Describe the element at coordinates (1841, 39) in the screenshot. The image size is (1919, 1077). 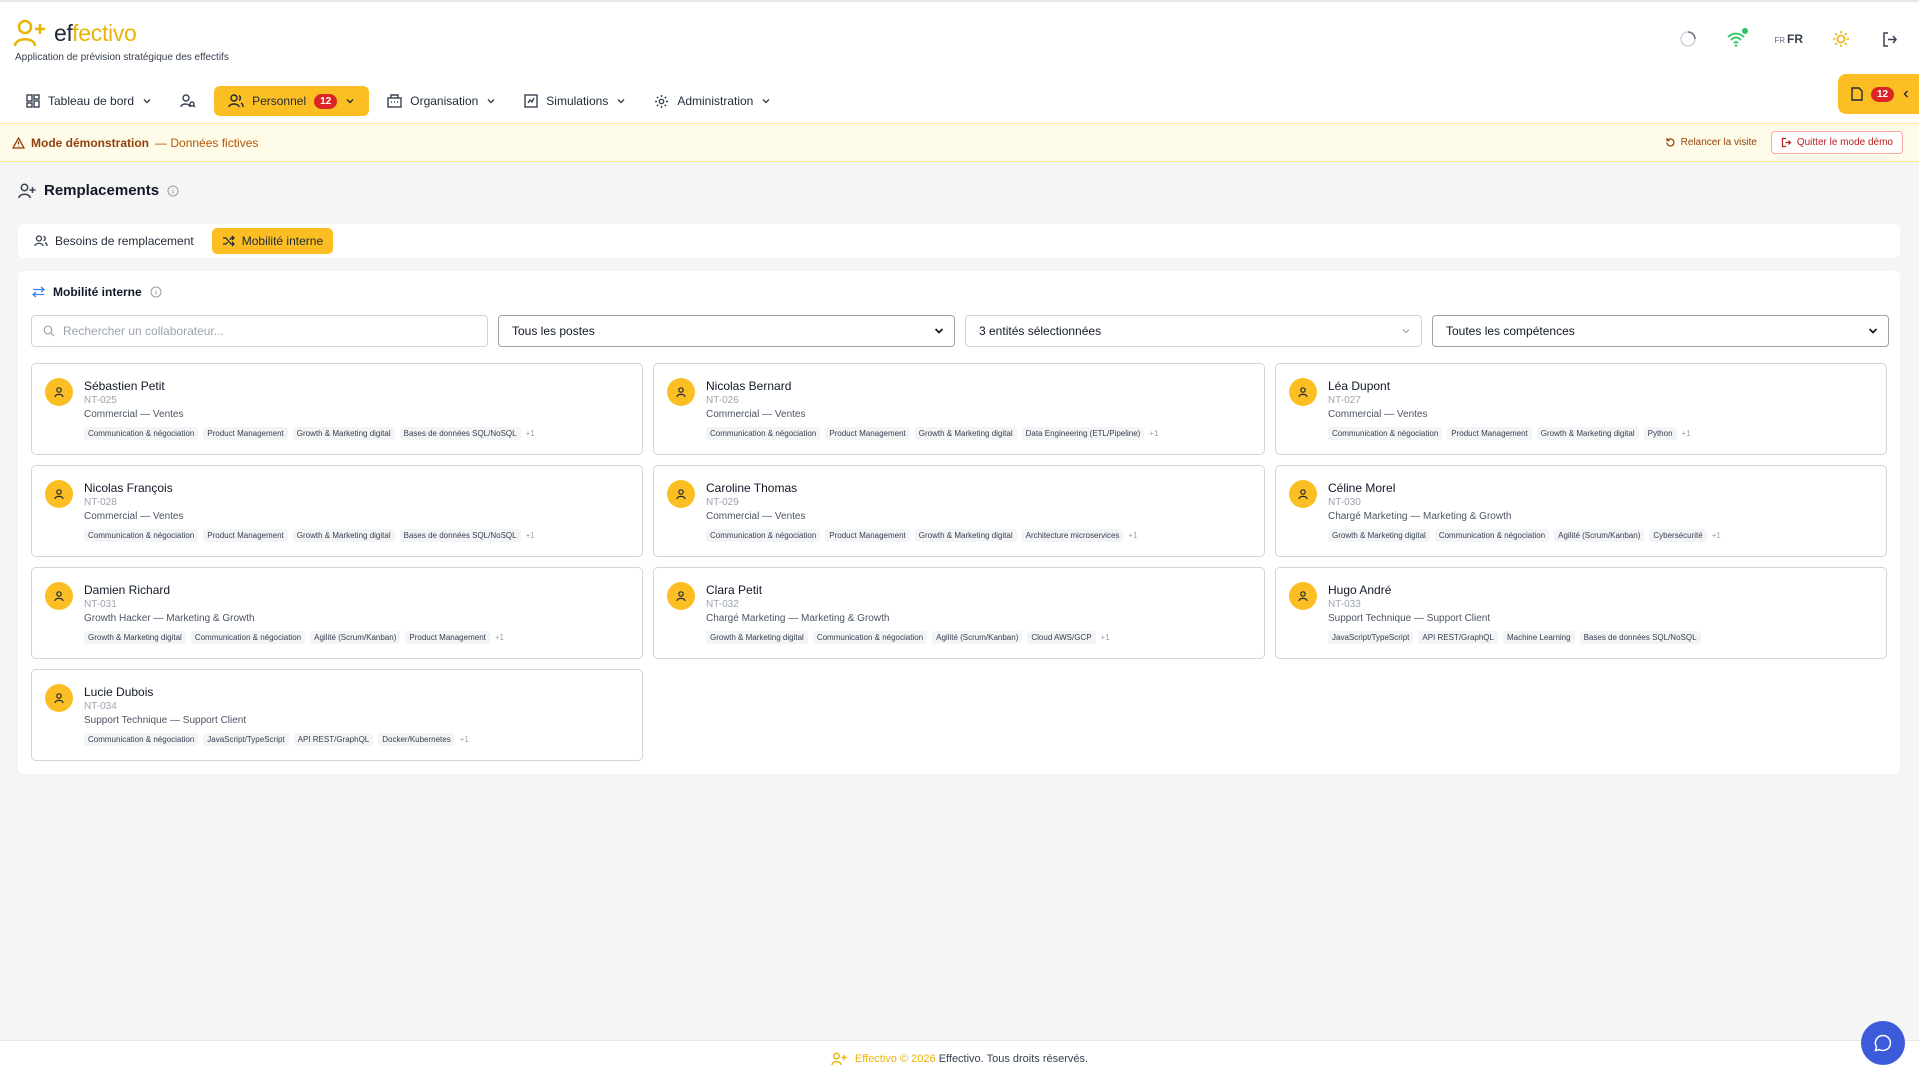
I see `sun-icon` at that location.